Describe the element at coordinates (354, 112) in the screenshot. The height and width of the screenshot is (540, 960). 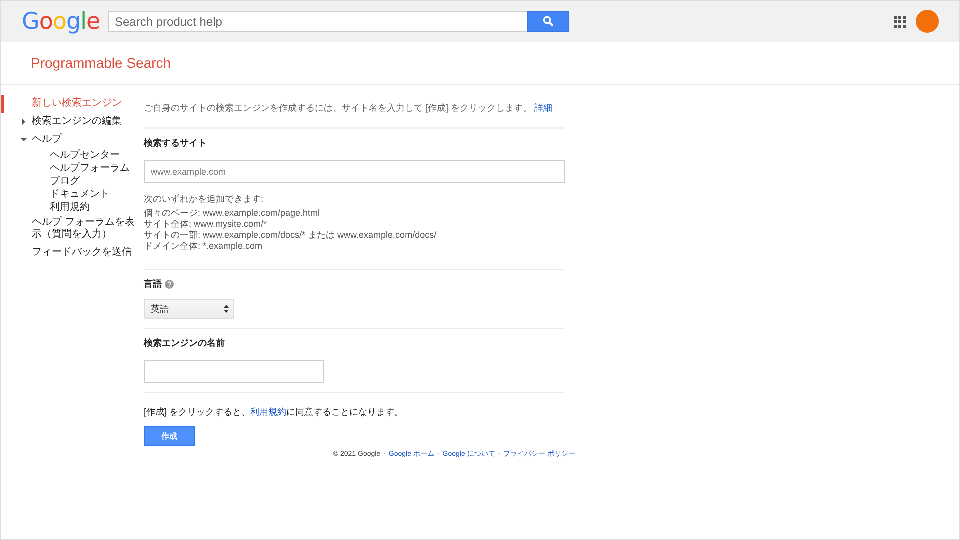
I see `intro-text: ご自身のサイトの検索エンジンを作成するには、サイト名を入力して [作成] をクリックします。 詳細` at that location.